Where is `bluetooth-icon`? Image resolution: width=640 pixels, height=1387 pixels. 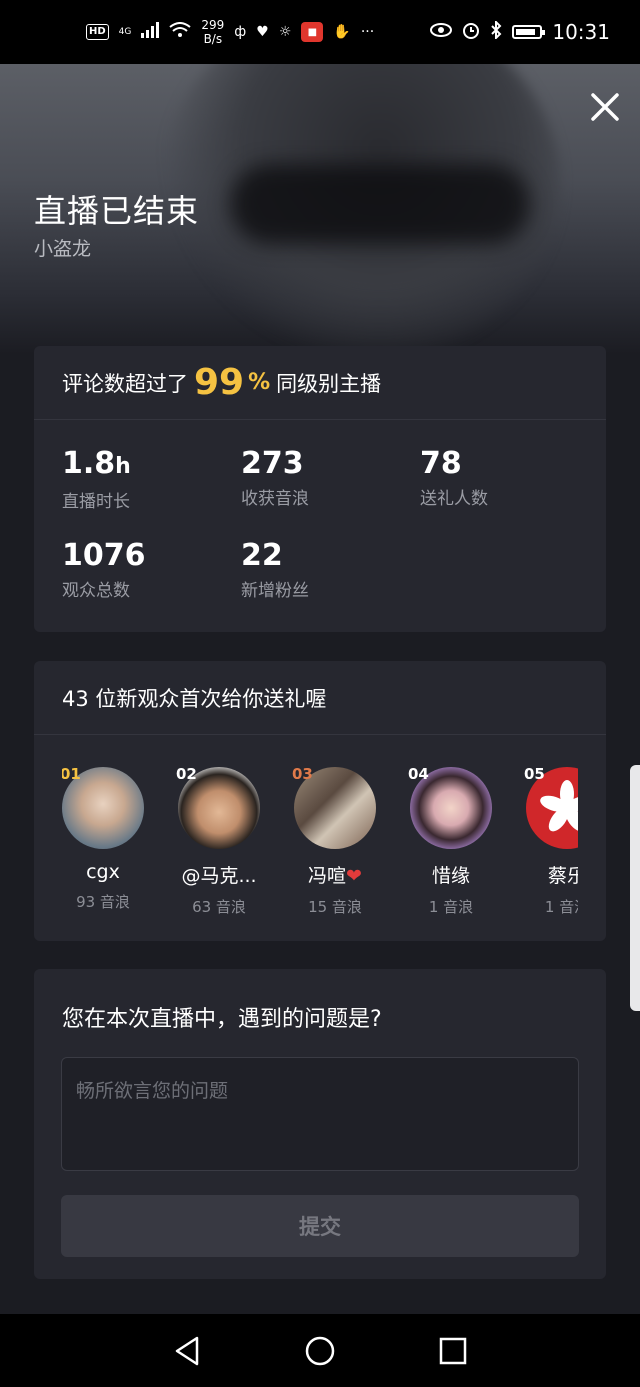
bluetooth-icon is located at coordinates (496, 31).